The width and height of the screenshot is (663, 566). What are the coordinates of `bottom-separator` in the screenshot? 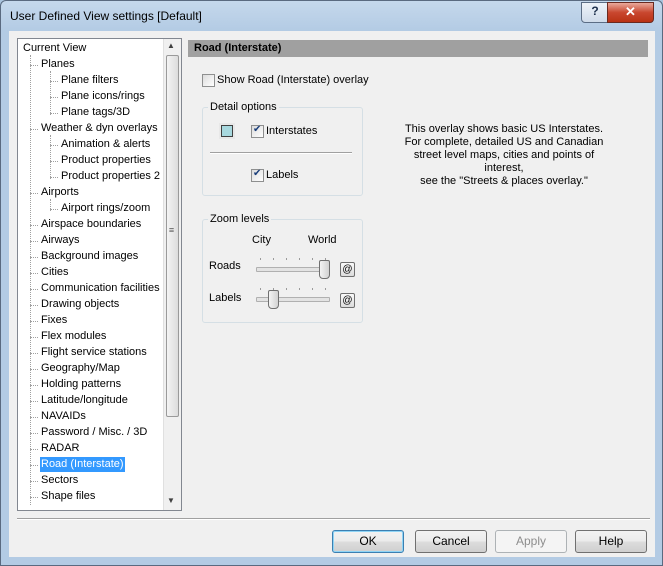 It's located at (333, 519).